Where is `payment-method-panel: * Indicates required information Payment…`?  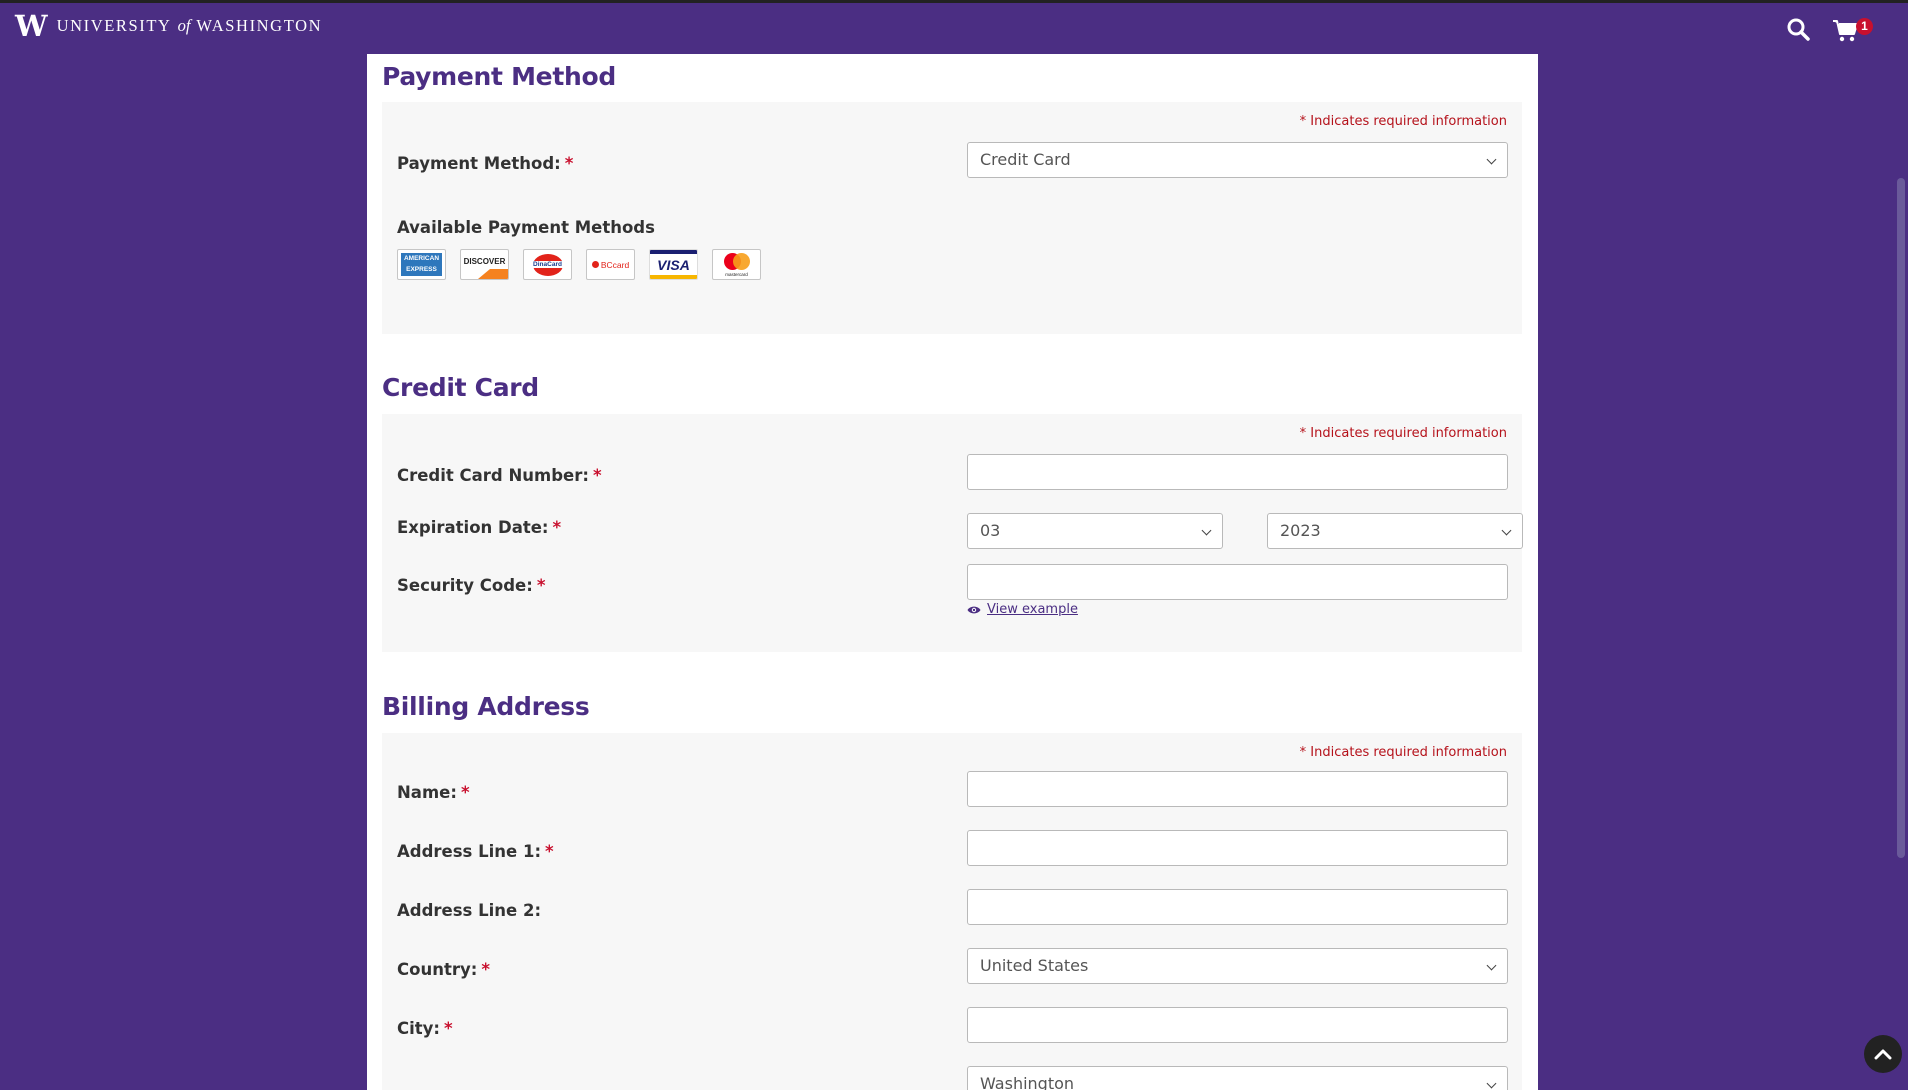 payment-method-panel: * Indicates required information Payment… is located at coordinates (952, 218).